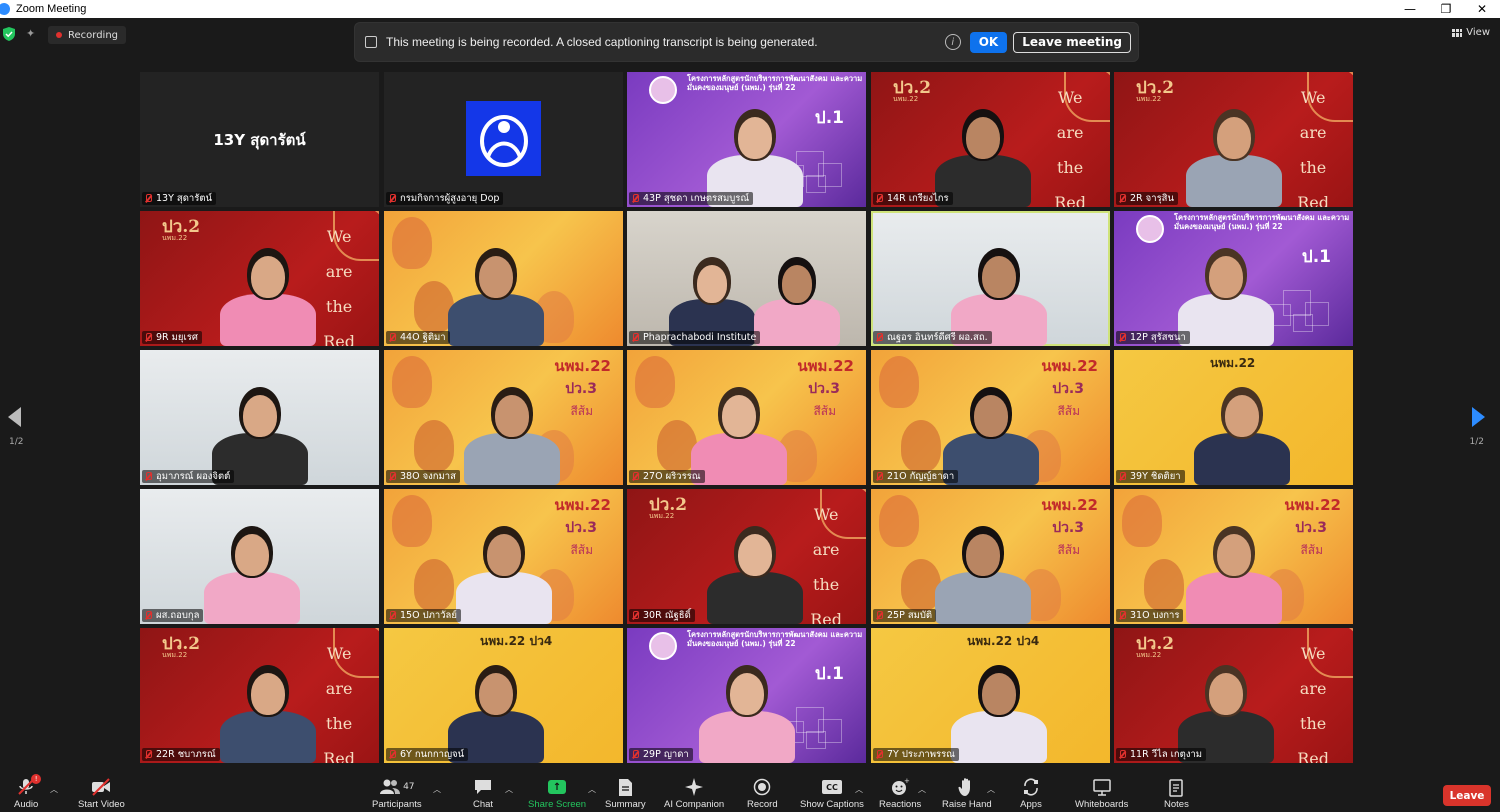  Describe the element at coordinates (1410, 9) in the screenshot. I see `minimize-button: —` at that location.